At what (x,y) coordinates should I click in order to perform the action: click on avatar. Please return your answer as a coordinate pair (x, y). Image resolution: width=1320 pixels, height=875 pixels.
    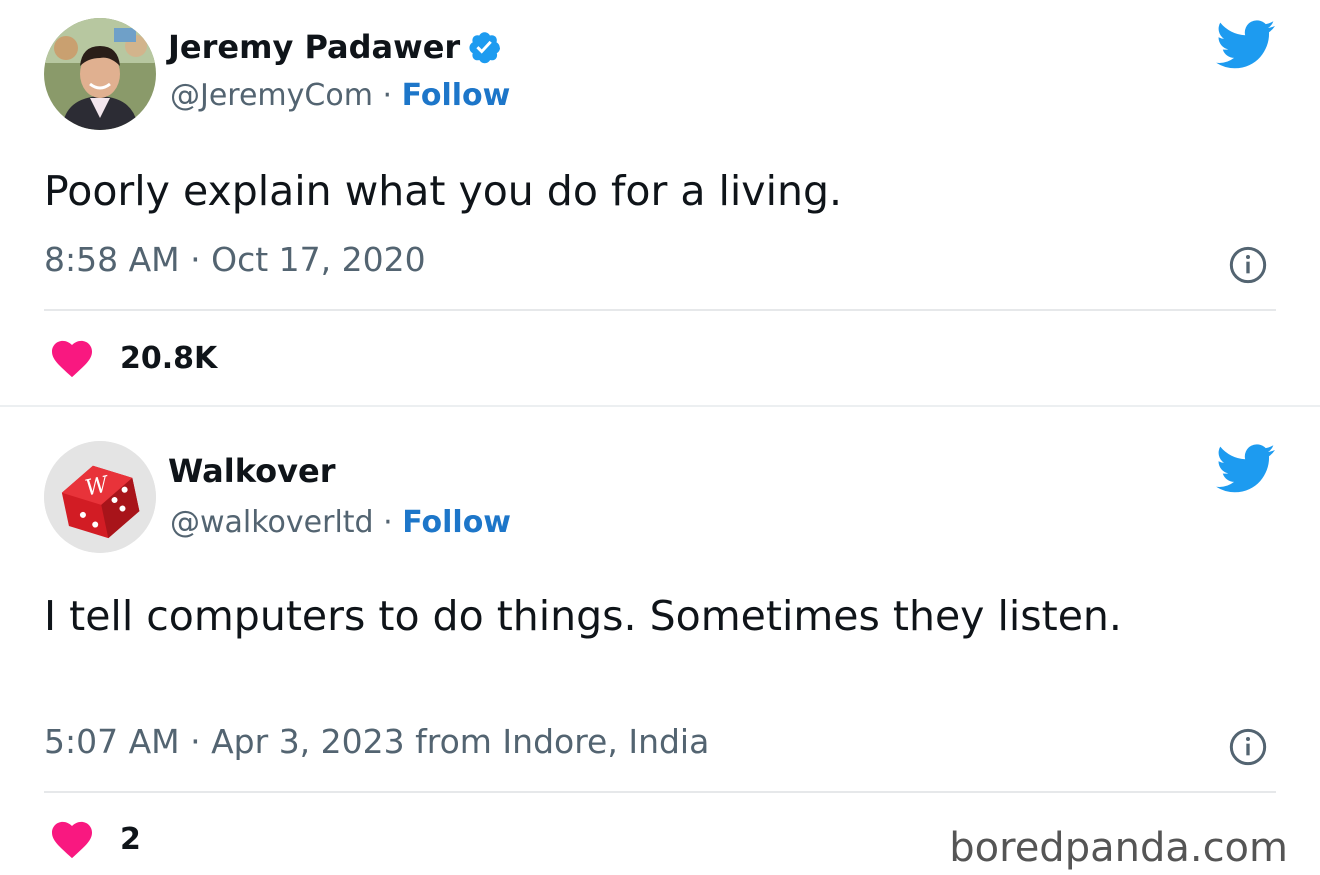
    Looking at the image, I should click on (100, 74).